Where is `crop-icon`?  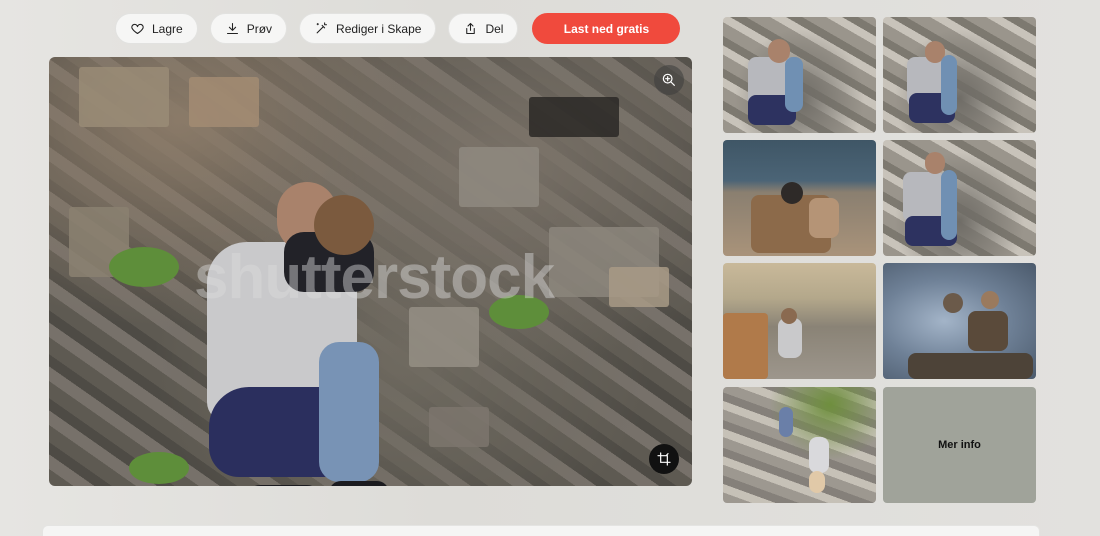
crop-icon is located at coordinates (664, 459).